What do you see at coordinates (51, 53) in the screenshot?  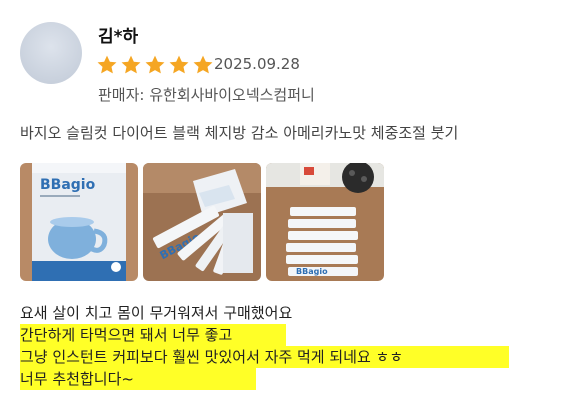 I see `avatar` at bounding box center [51, 53].